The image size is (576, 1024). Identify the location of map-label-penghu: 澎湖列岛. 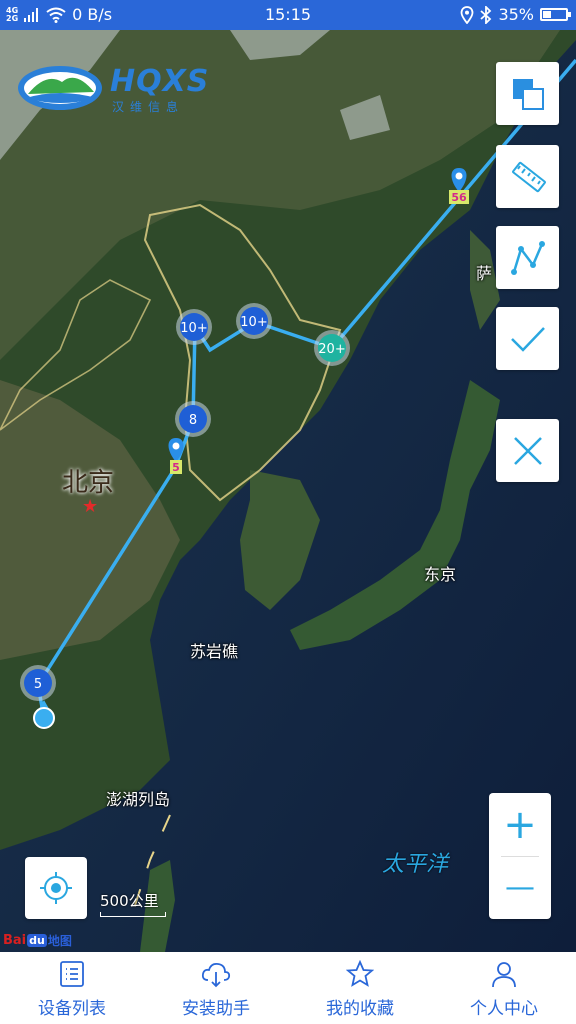
(138, 799).